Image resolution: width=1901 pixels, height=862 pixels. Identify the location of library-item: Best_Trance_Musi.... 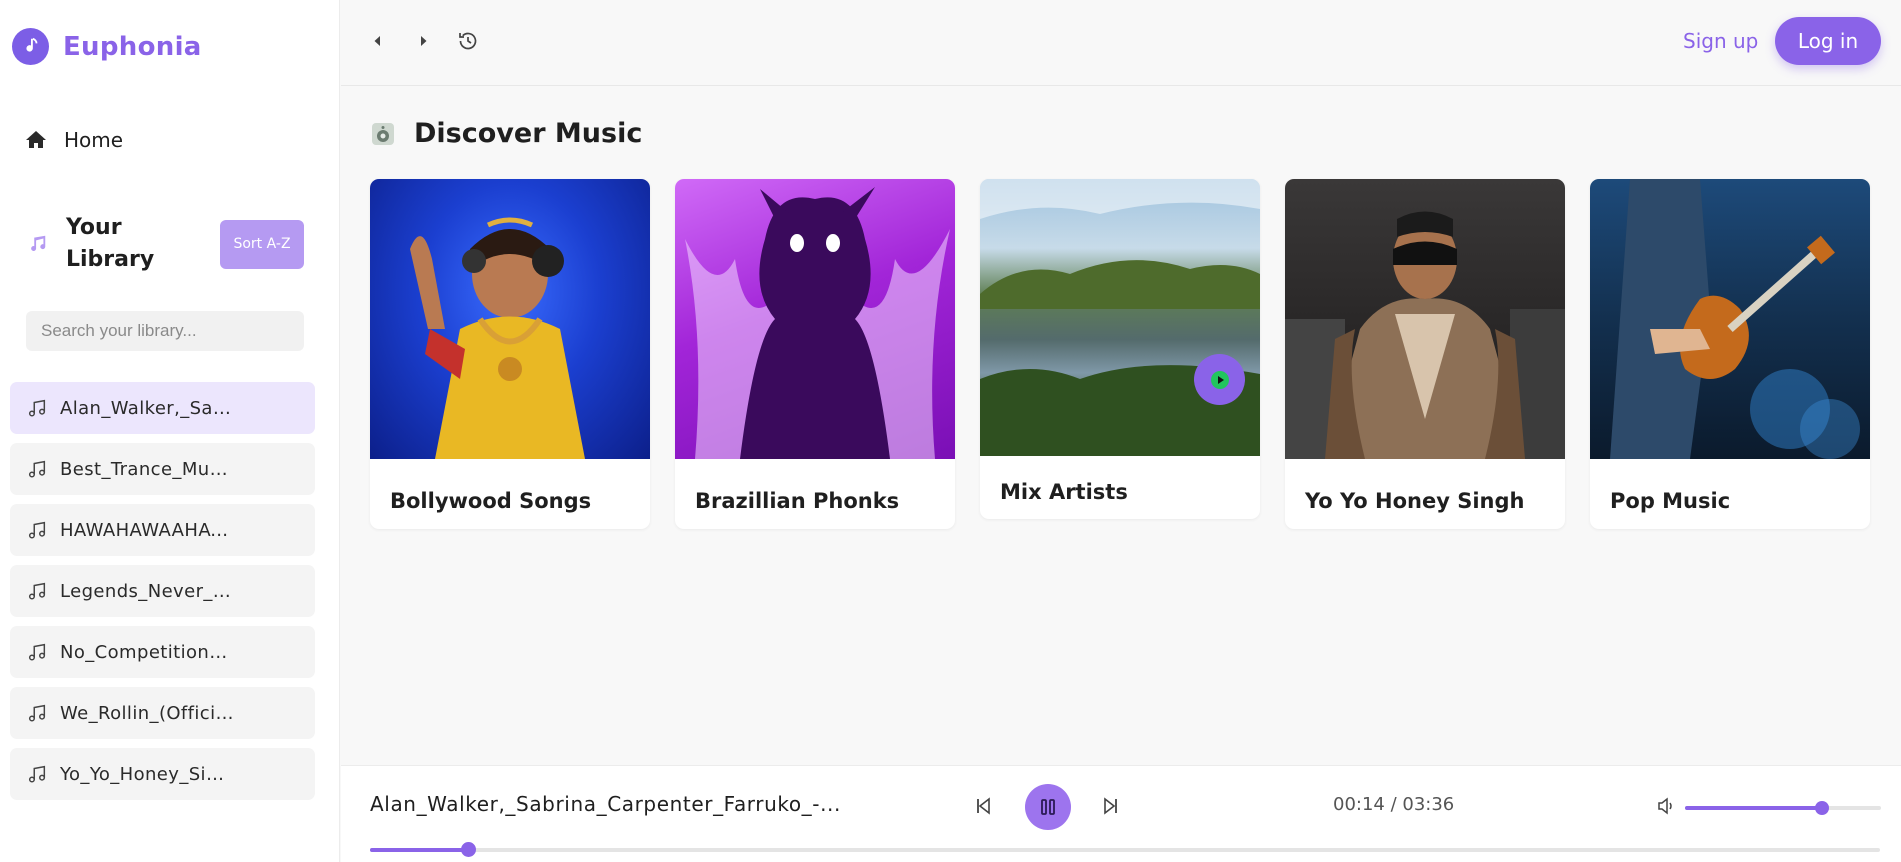
(162, 469).